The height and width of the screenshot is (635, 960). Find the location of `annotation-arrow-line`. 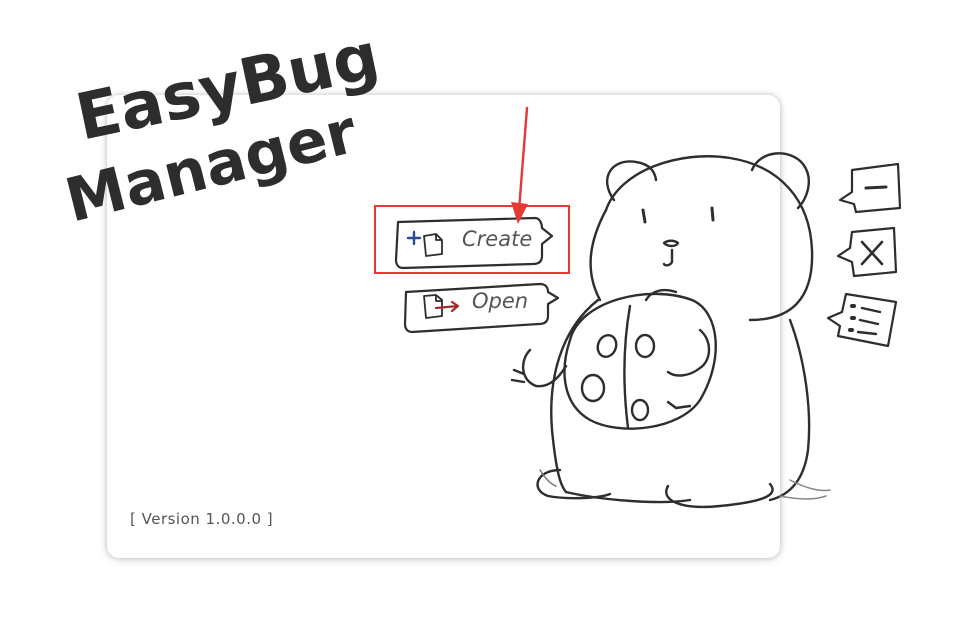

annotation-arrow-line is located at coordinates (523, 159).